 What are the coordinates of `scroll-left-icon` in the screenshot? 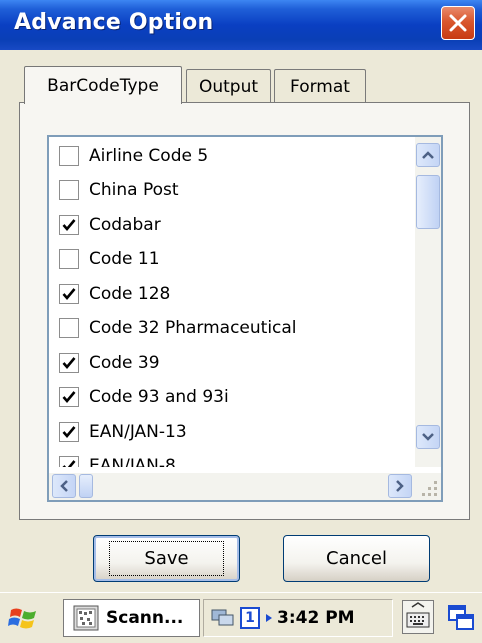 It's located at (64, 486).